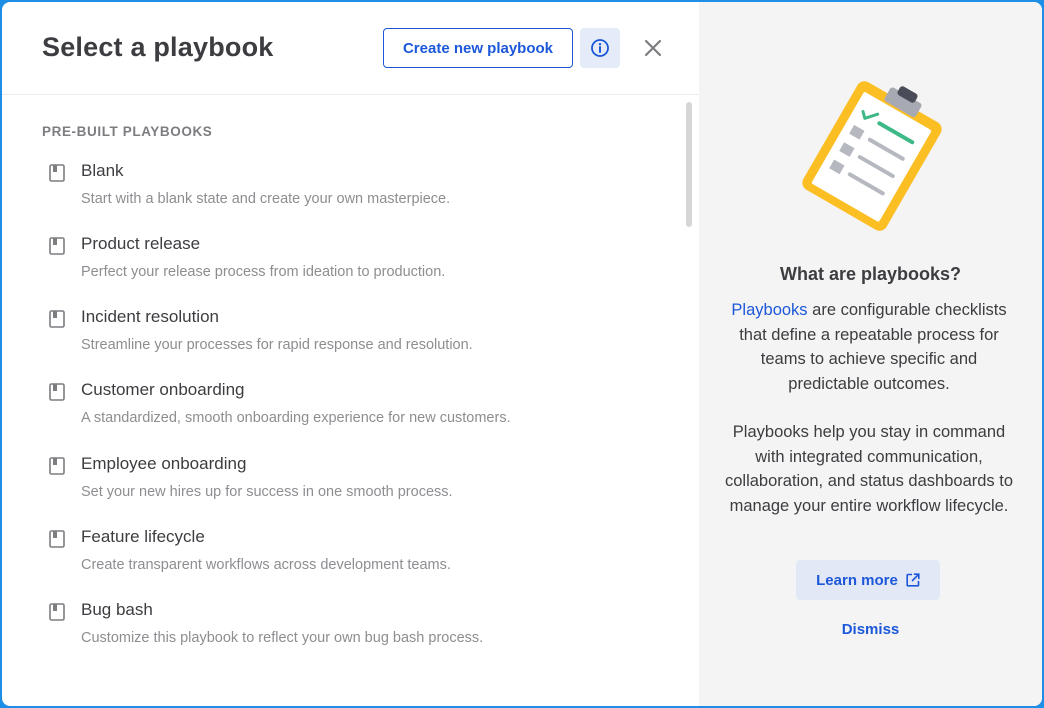 Image resolution: width=1044 pixels, height=708 pixels. What do you see at coordinates (150, 316) in the screenshot?
I see `playbook-name: Incident resolution` at bounding box center [150, 316].